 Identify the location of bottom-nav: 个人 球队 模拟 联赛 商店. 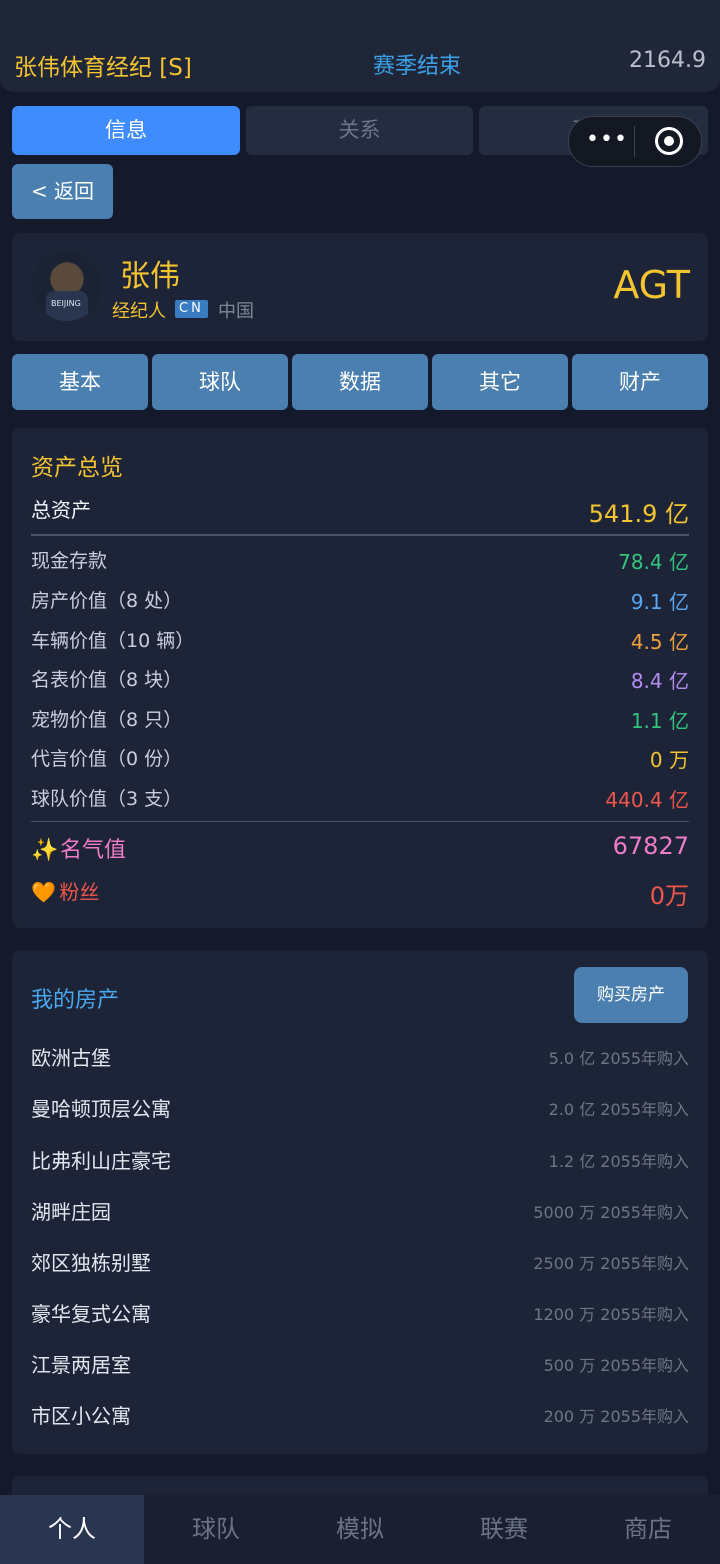
(360, 1529).